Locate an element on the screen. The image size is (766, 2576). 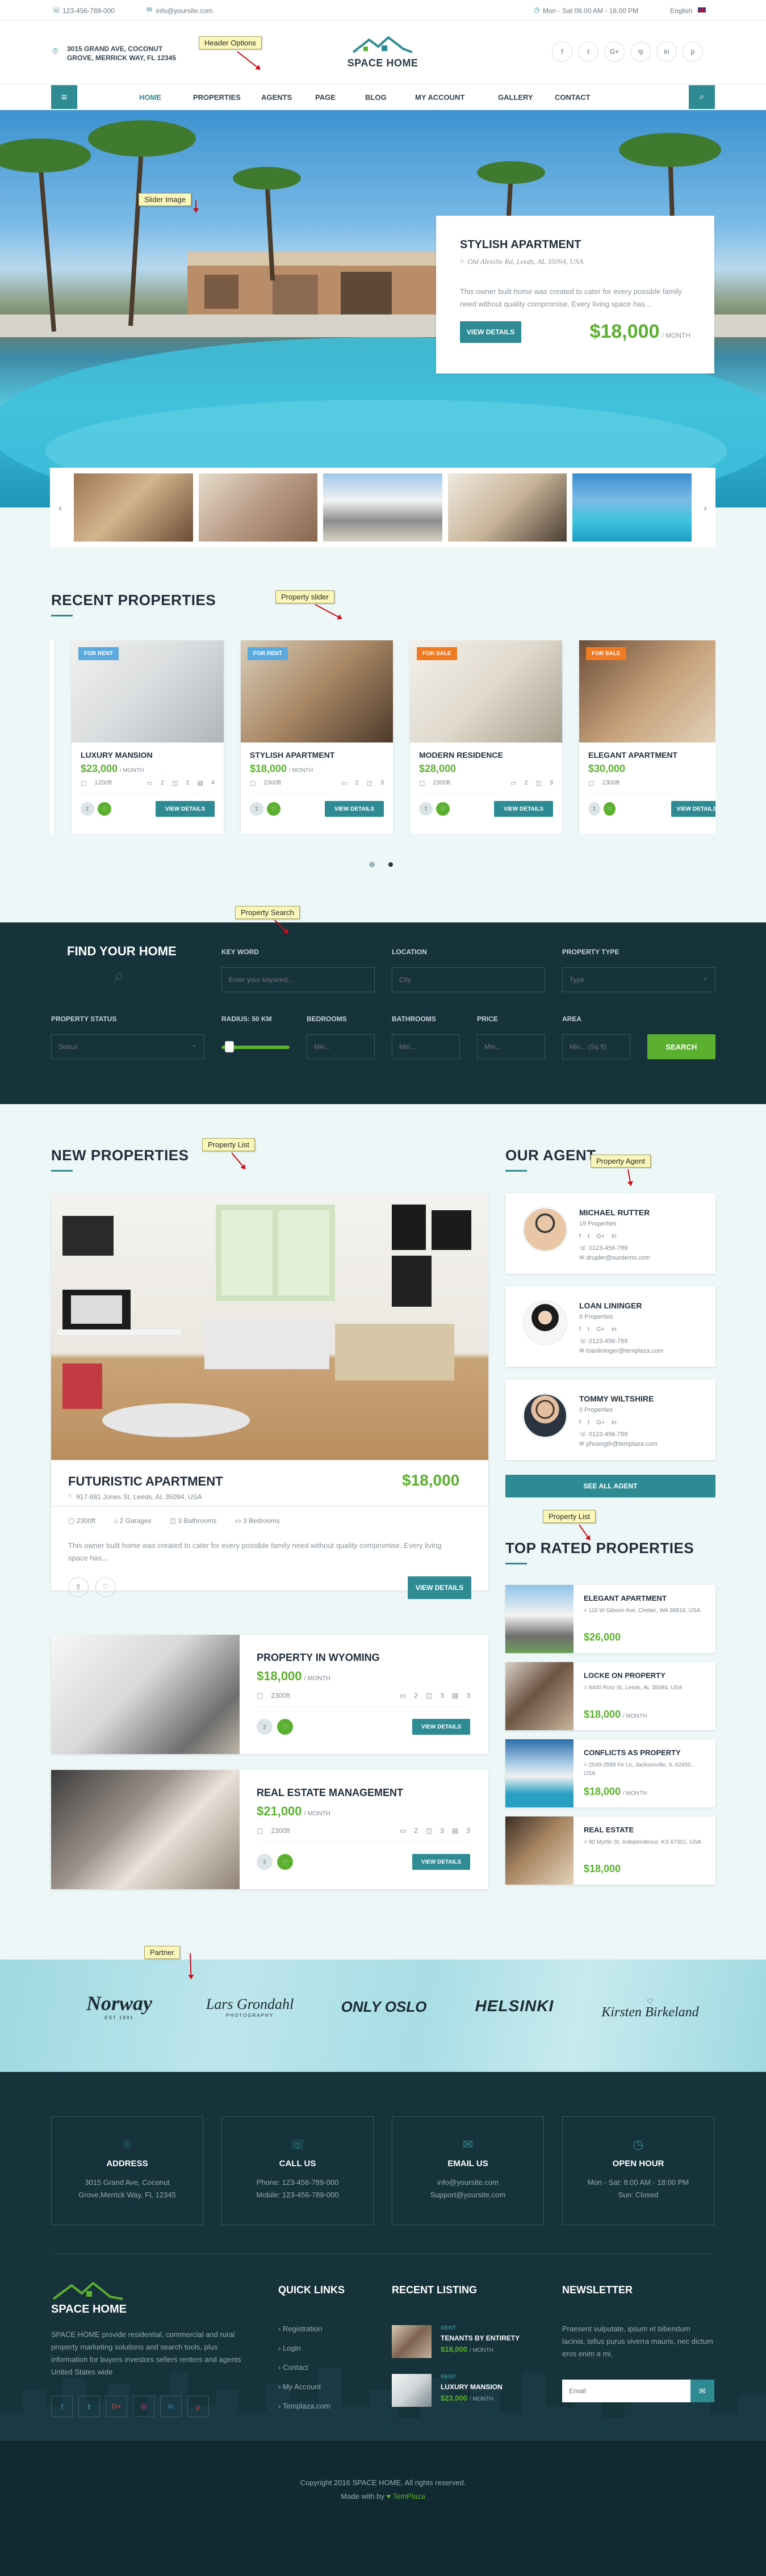
agent-name: TOMMY WILTSHIRE is located at coordinates (641, 1399).